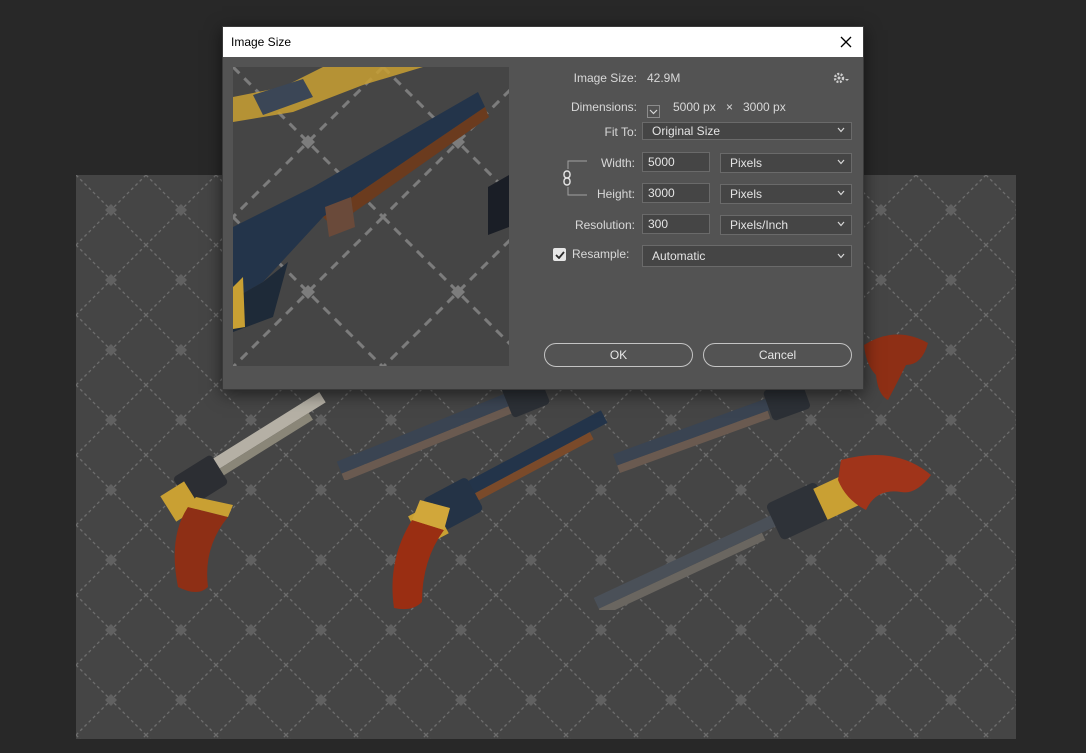 The width and height of the screenshot is (1086, 753). I want to click on resolution-unit-value: Pixels/Inch, so click(759, 225).